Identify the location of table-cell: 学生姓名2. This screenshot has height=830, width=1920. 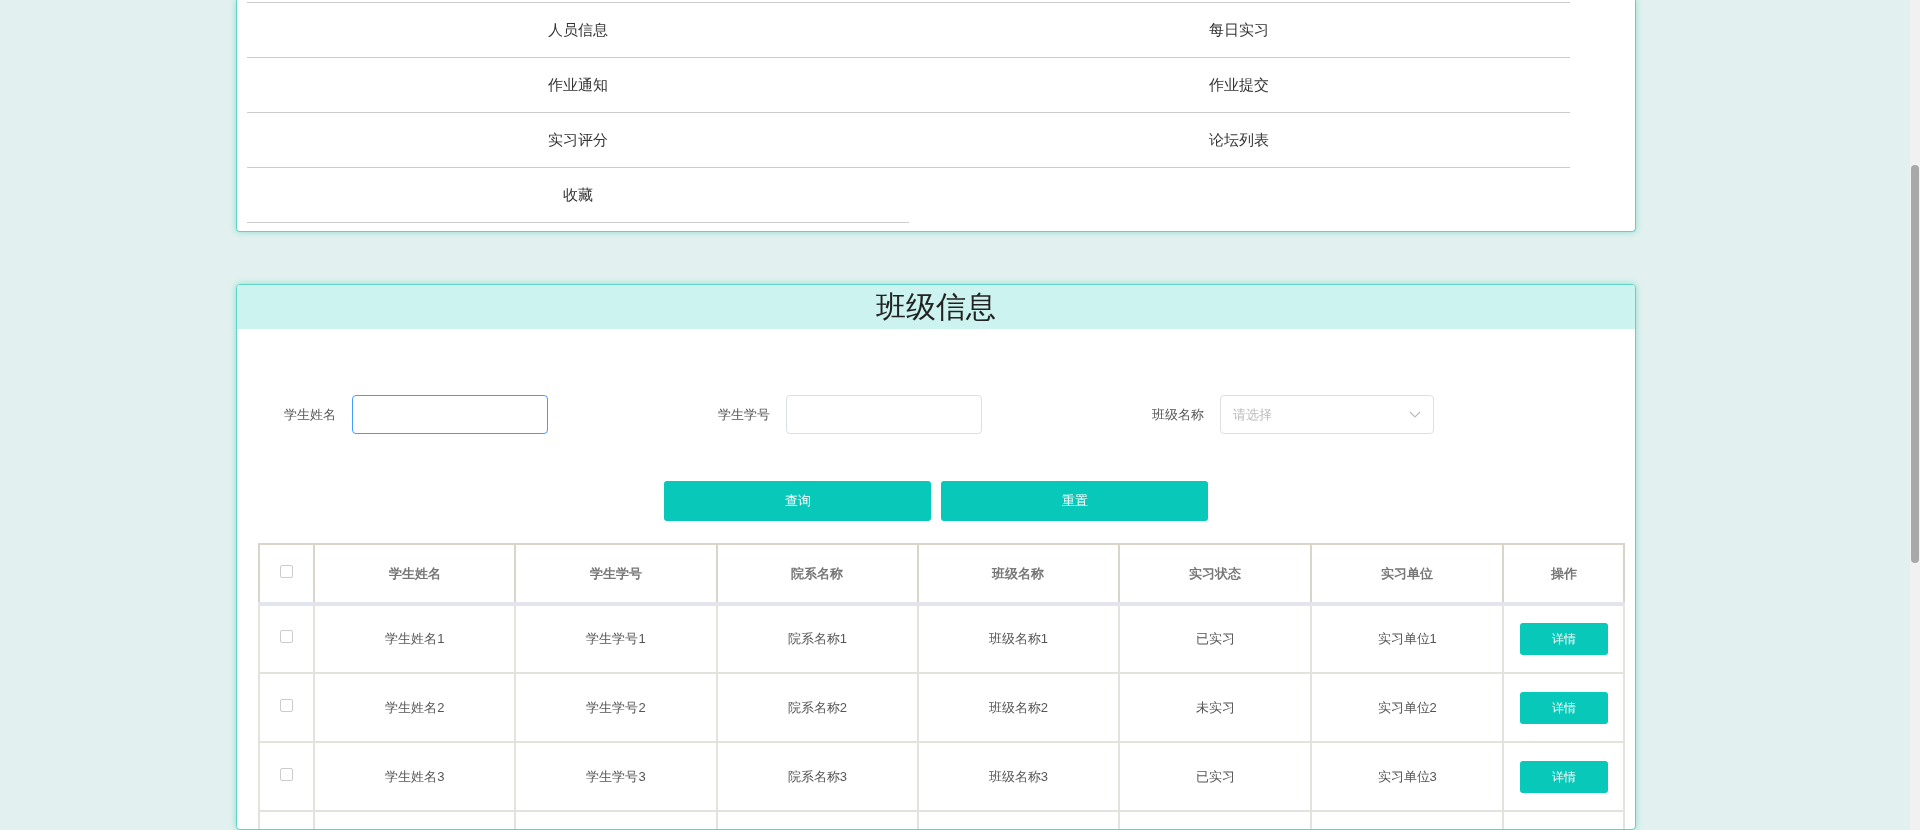
(415, 707).